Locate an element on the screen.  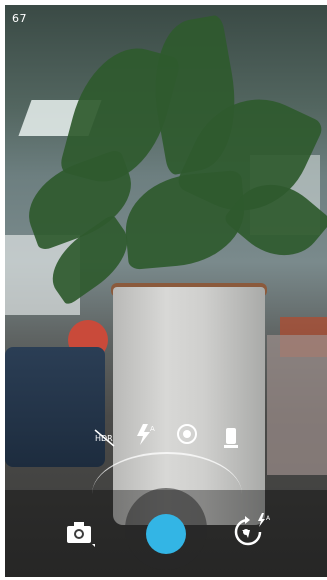
handbag is located at coordinates (55, 407).